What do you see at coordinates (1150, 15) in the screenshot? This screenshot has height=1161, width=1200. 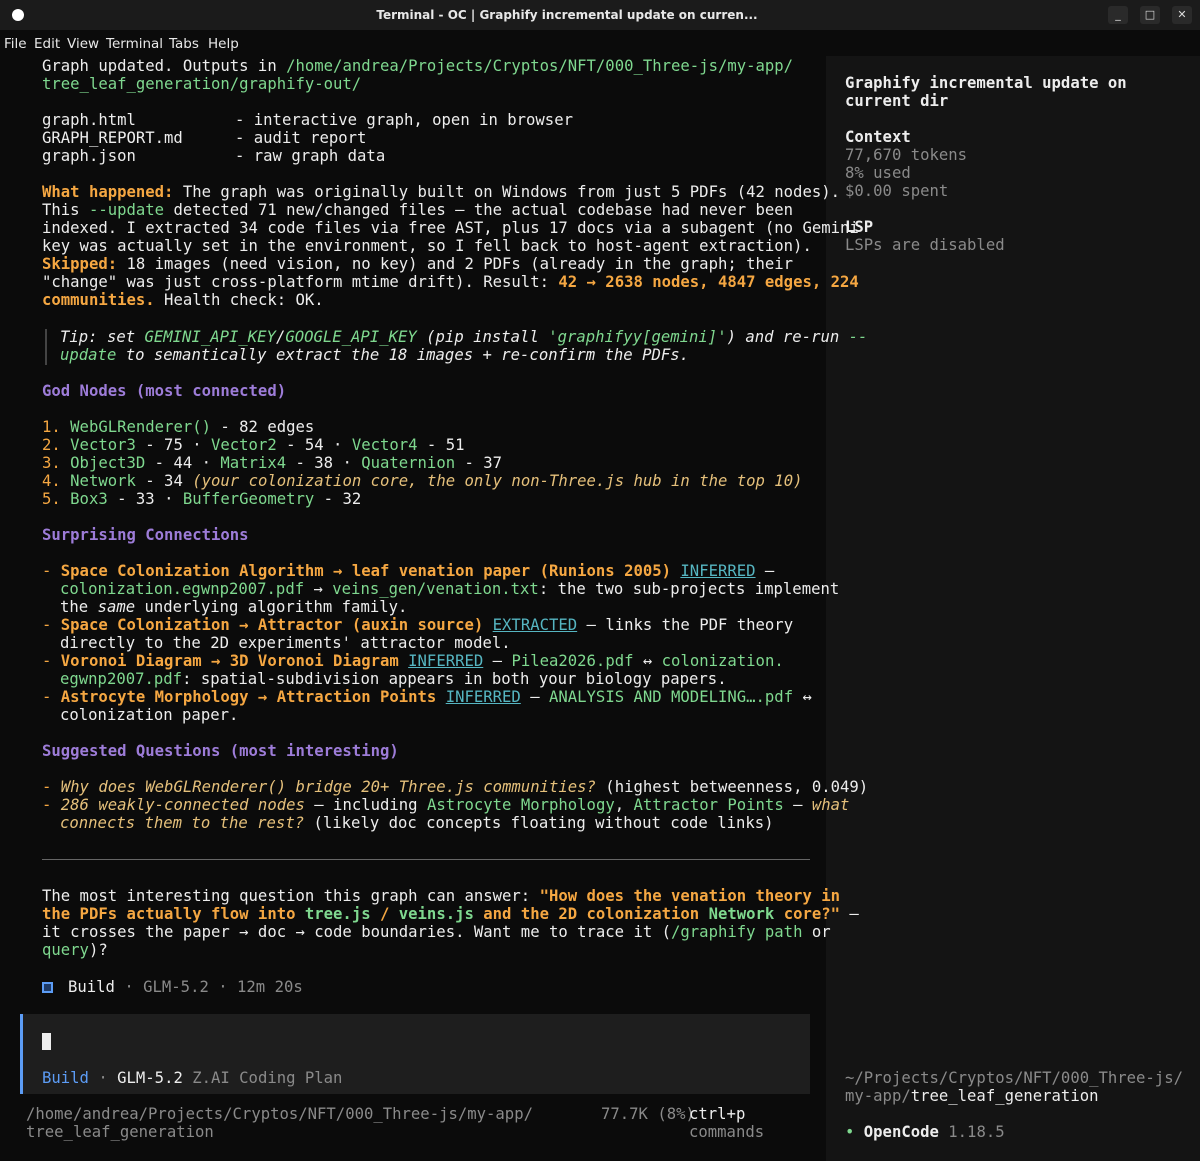 I see `maximize-button: □` at bounding box center [1150, 15].